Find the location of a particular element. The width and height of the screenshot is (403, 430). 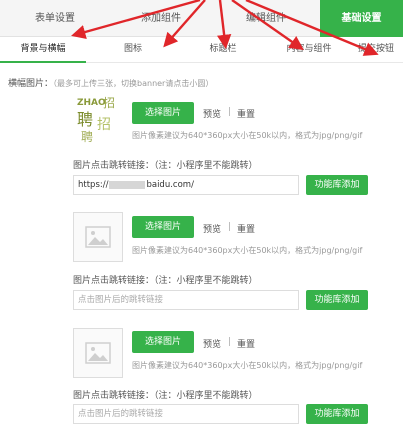

banner-image-thumbnail-1: ZHAO 招 聘 招 聘 is located at coordinates (98, 118).